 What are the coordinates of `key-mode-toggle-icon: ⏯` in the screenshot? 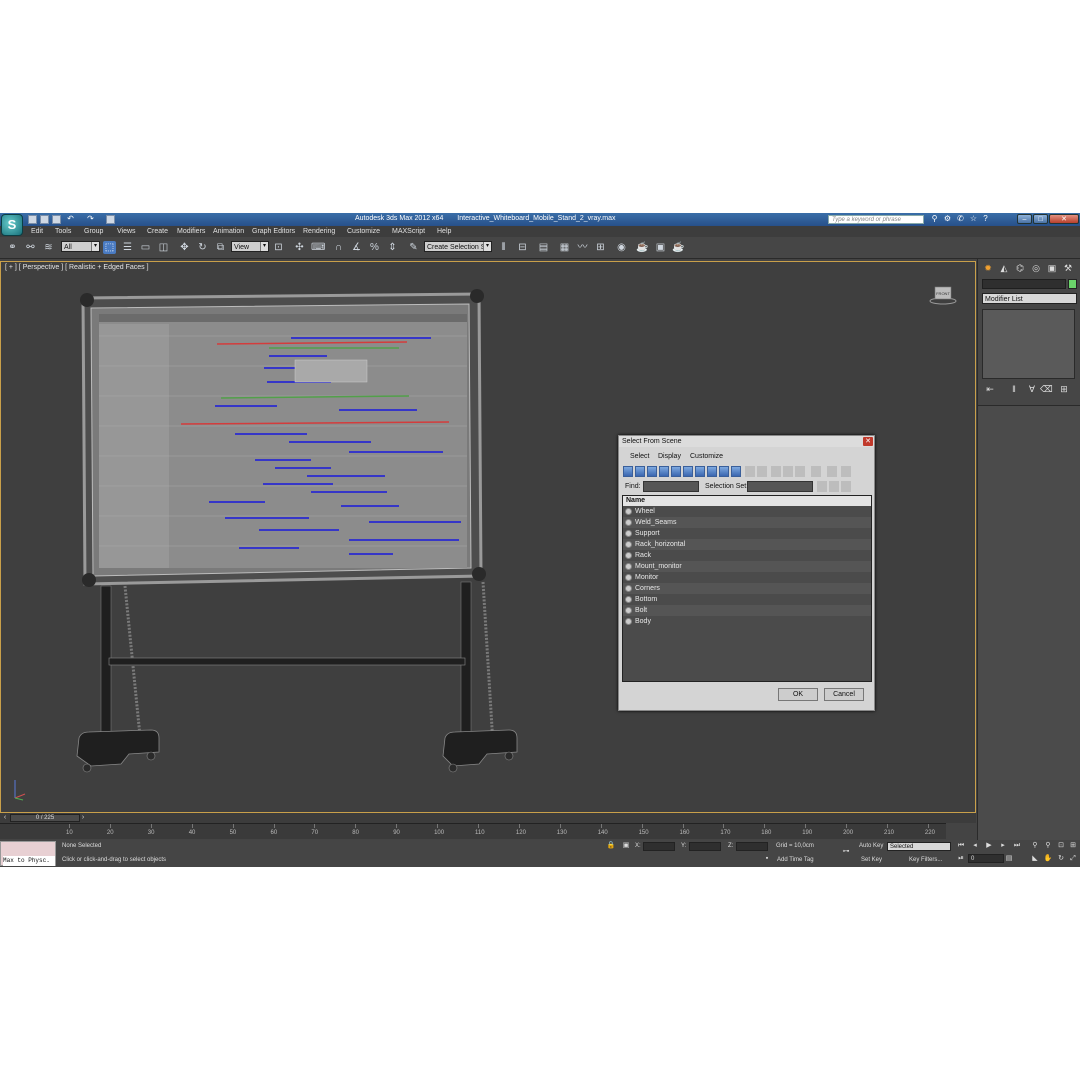 It's located at (961, 859).